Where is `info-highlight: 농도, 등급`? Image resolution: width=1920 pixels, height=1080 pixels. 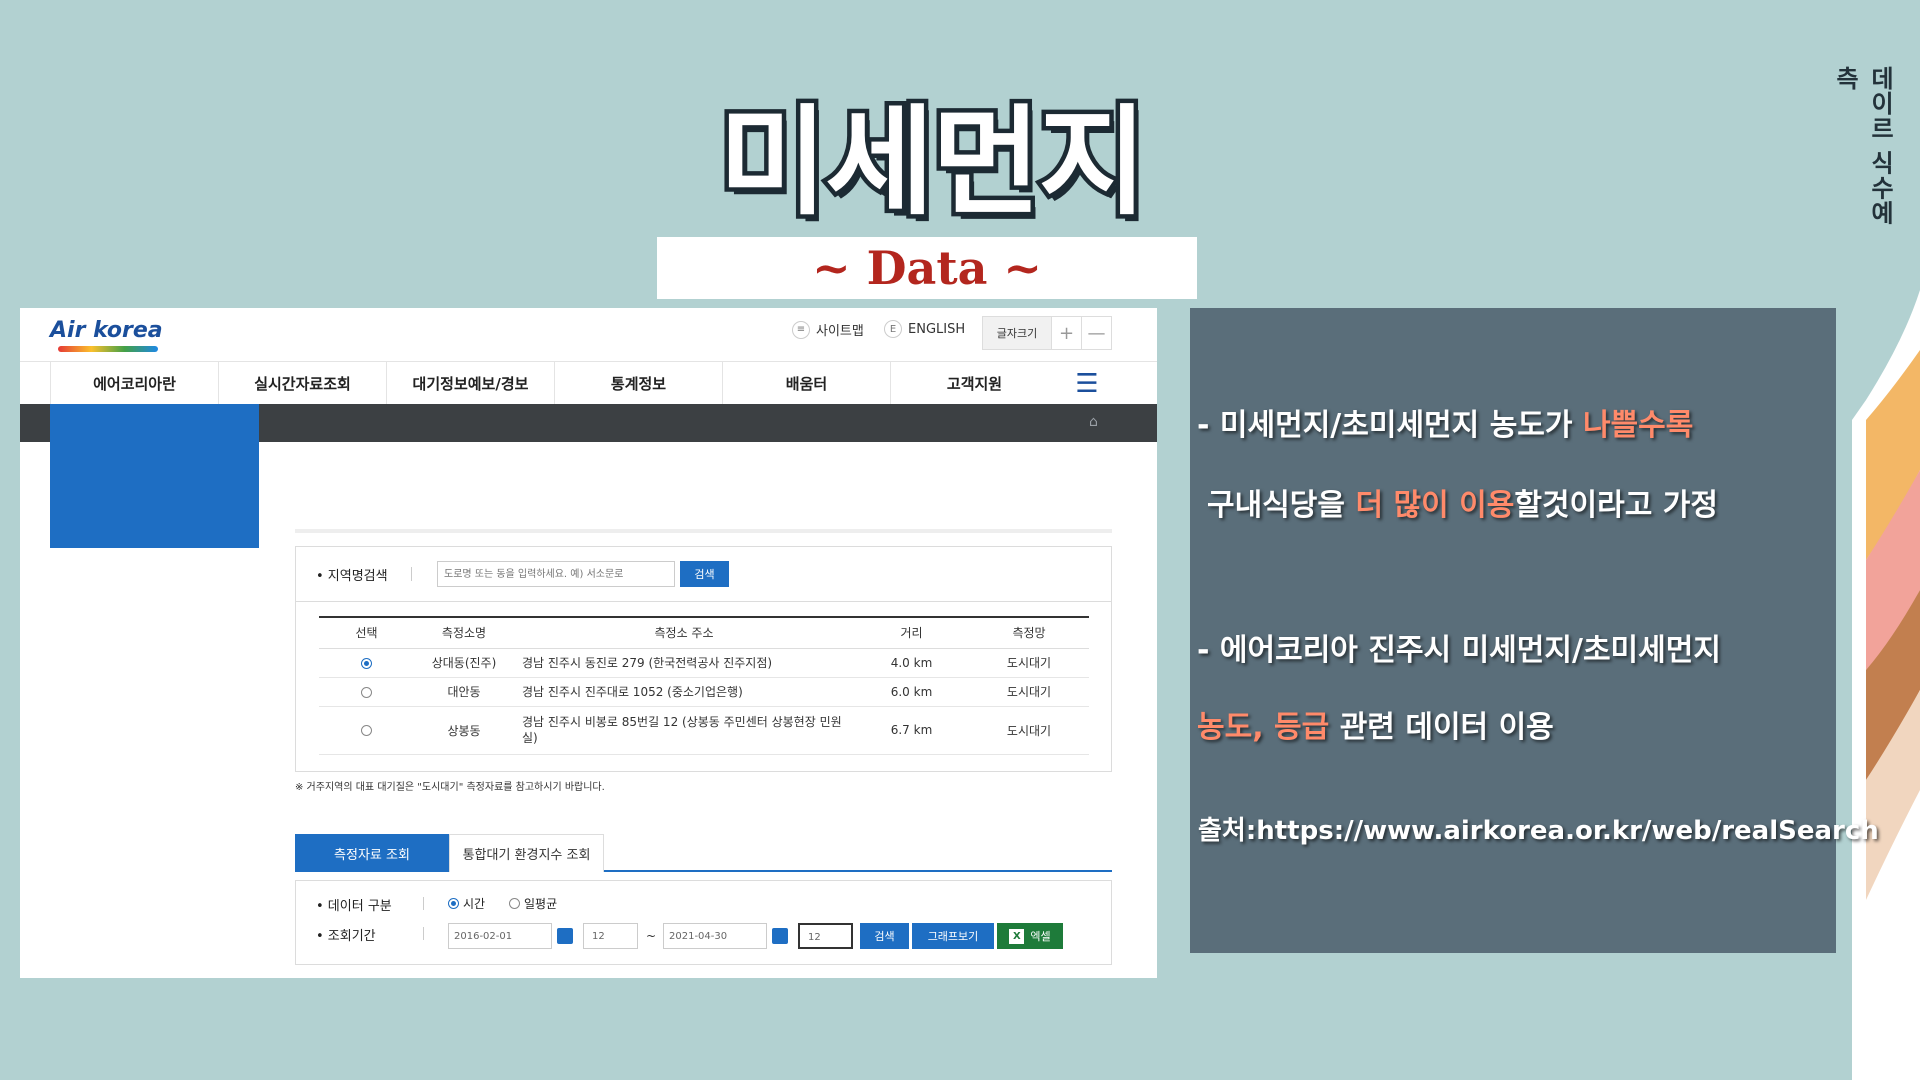 info-highlight: 농도, 등급 is located at coordinates (1263, 727).